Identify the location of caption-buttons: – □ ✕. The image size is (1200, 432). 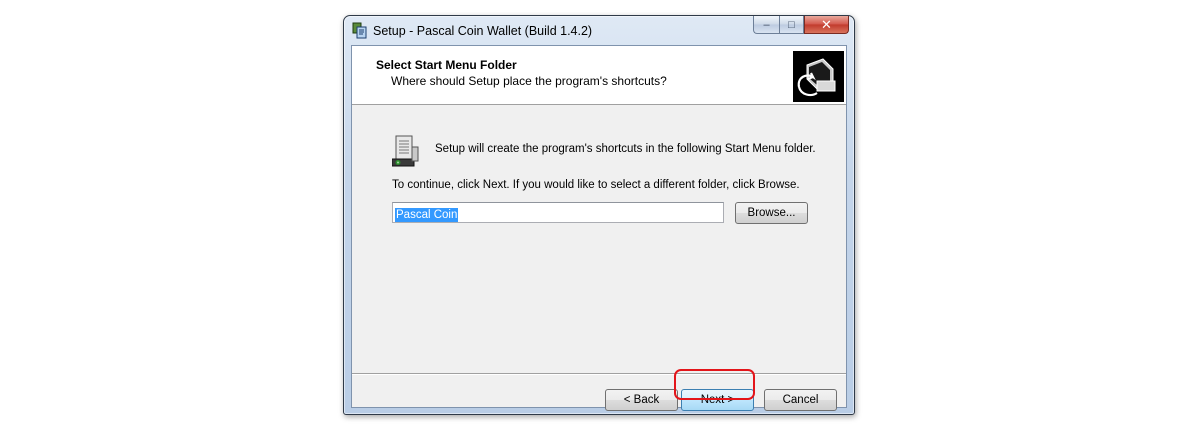
(801, 25).